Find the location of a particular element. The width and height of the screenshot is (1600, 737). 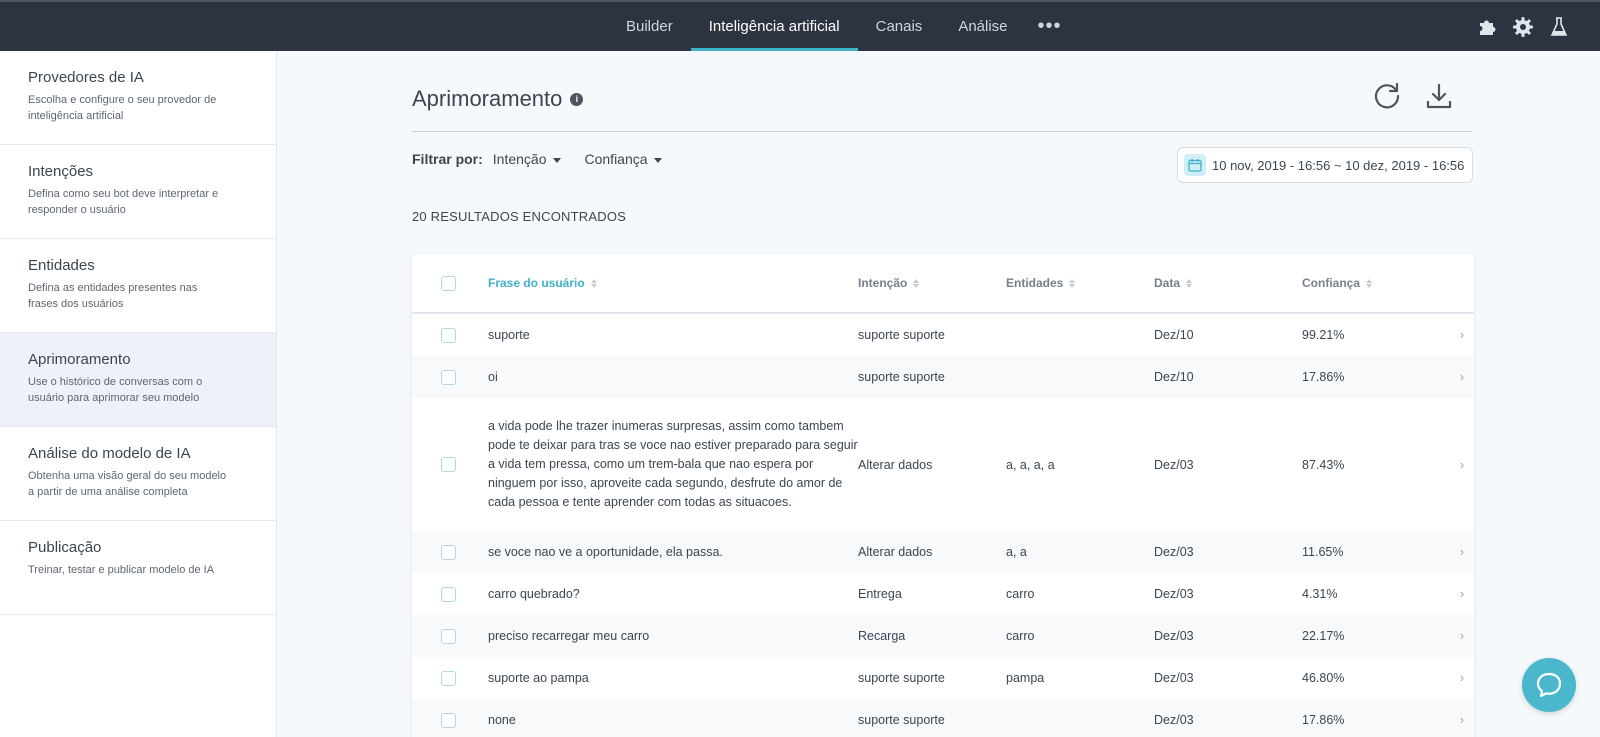

col-confianca-header: Confiança is located at coordinates (1377, 283).